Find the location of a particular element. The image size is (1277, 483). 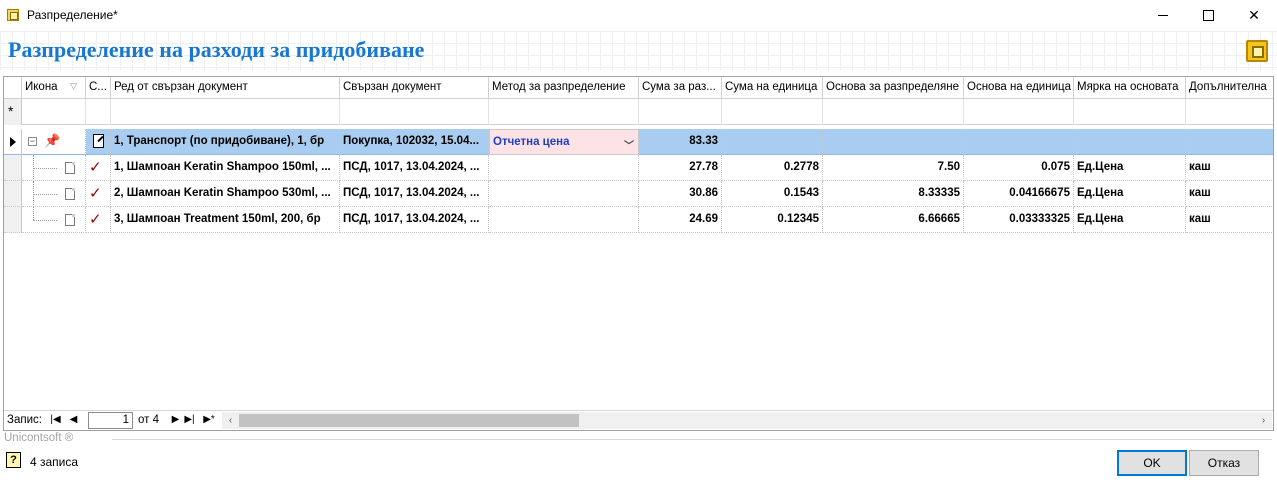

extra-cell is located at coordinates (1229, 142).